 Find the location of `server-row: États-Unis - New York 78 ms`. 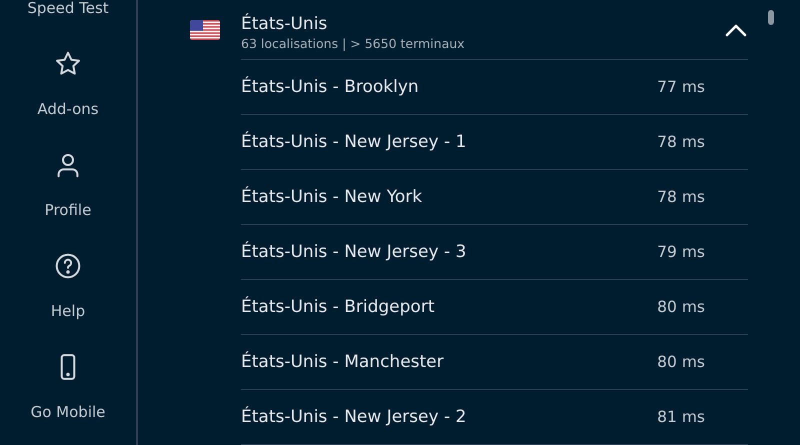

server-row: États-Unis - New York 78 ms is located at coordinates (494, 197).